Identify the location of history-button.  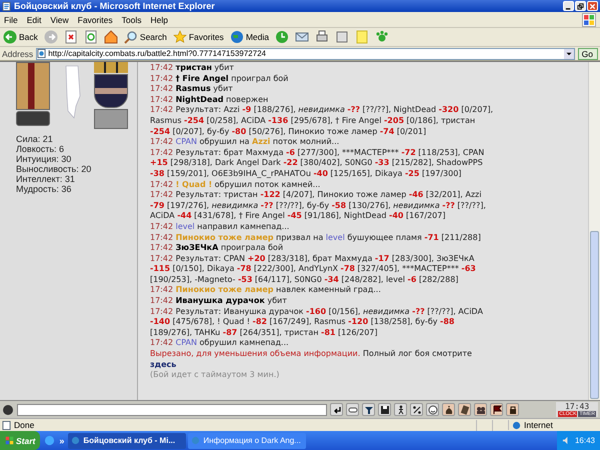
(282, 37).